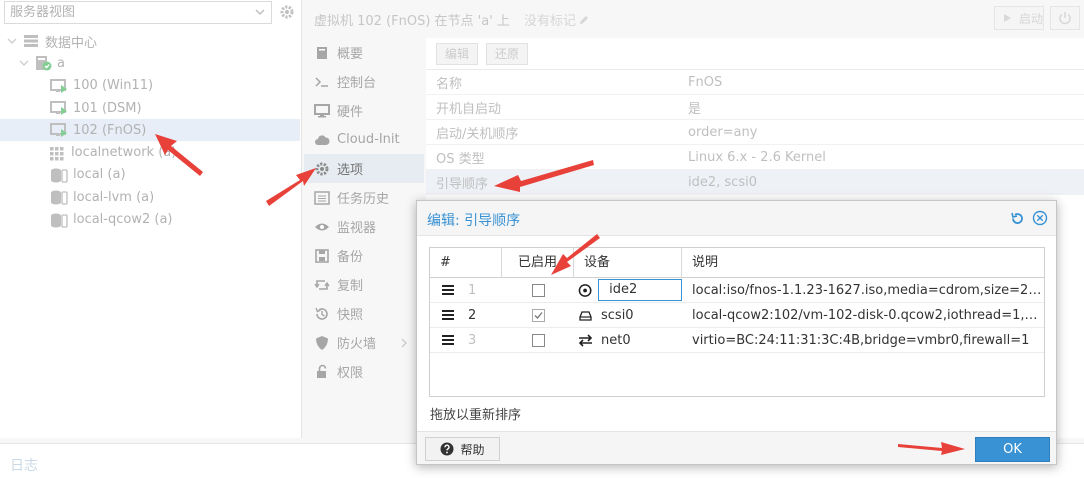 The width and height of the screenshot is (1084, 478). Describe the element at coordinates (472, 315) in the screenshot. I see `boot-row-number: 2` at that location.